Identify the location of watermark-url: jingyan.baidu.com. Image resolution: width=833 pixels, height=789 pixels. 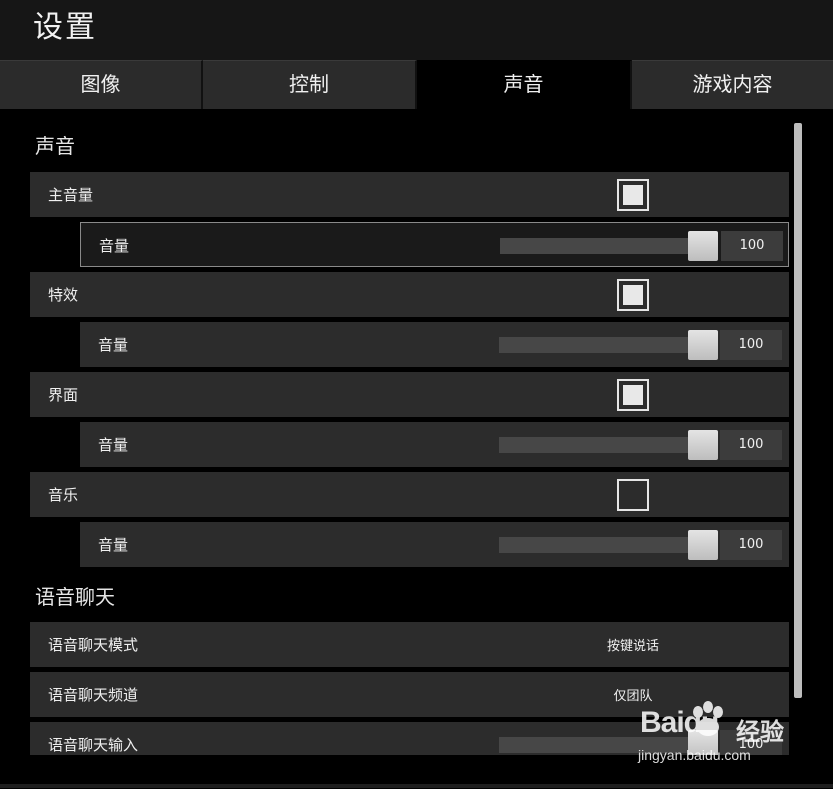
(694, 755).